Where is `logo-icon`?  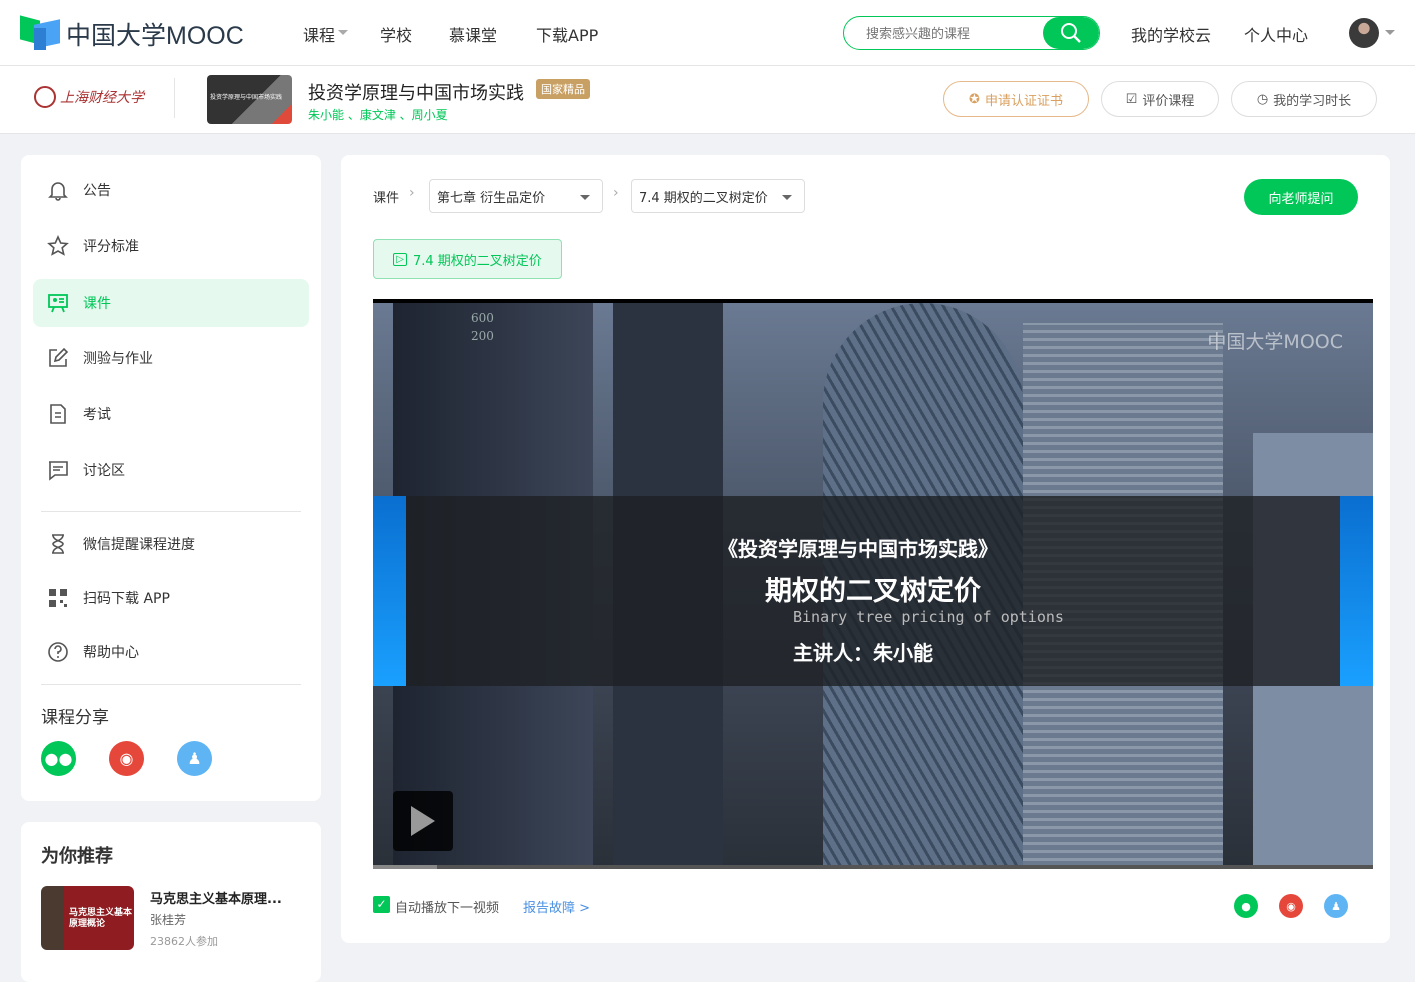
logo-icon is located at coordinates (40, 32).